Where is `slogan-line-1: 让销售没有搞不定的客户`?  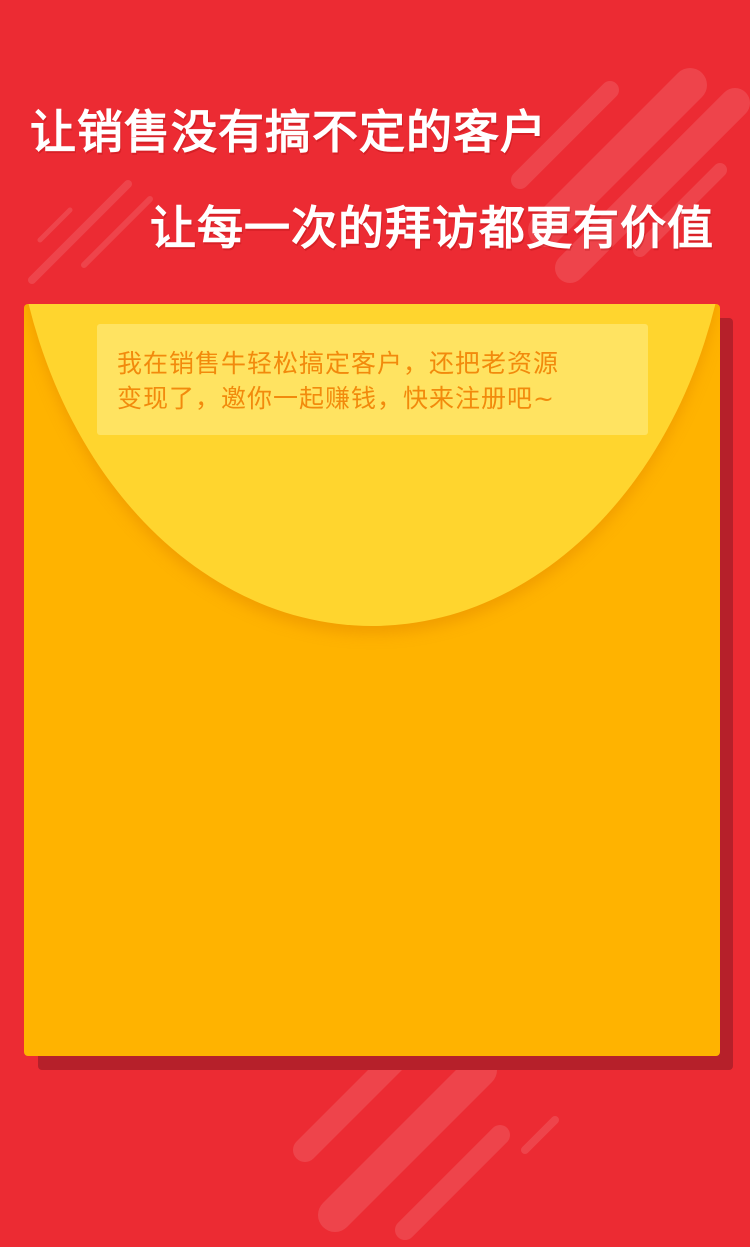 slogan-line-1: 让销售没有搞不定的客户 is located at coordinates (288, 132).